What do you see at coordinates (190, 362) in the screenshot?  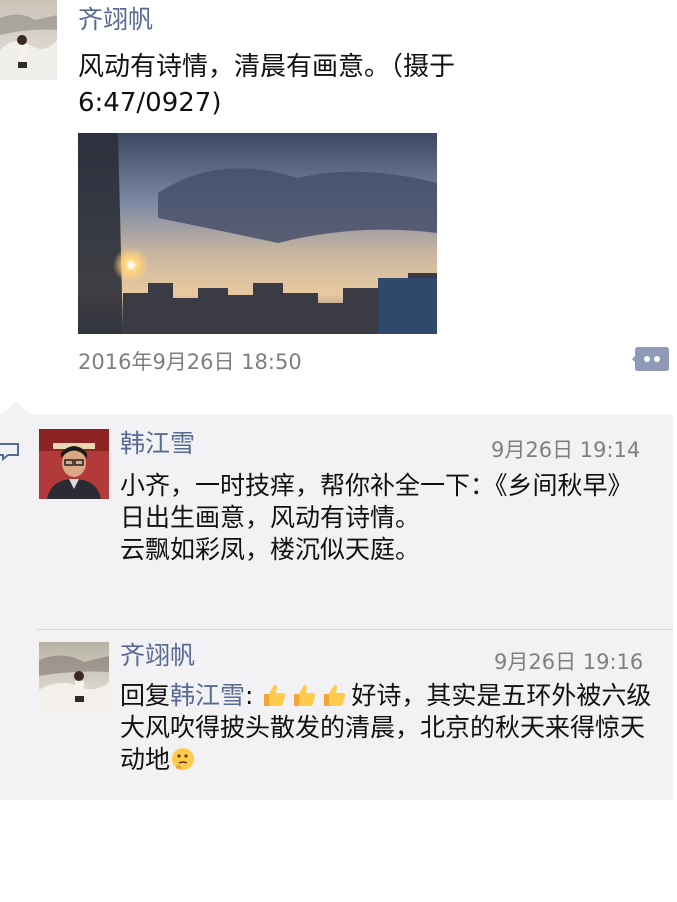 I see `post-timestamp: 2016年9月26日 18:50` at bounding box center [190, 362].